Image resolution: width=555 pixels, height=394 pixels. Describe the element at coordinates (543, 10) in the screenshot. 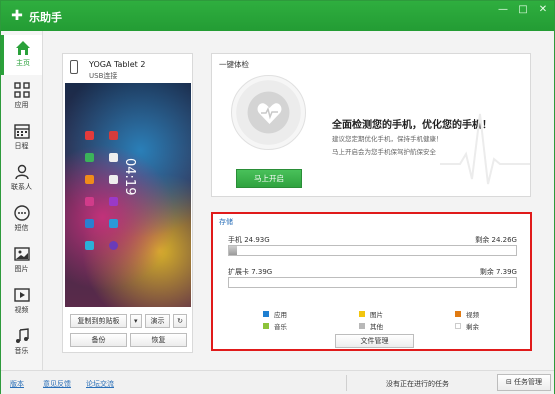

I see `close-button: ✕` at that location.